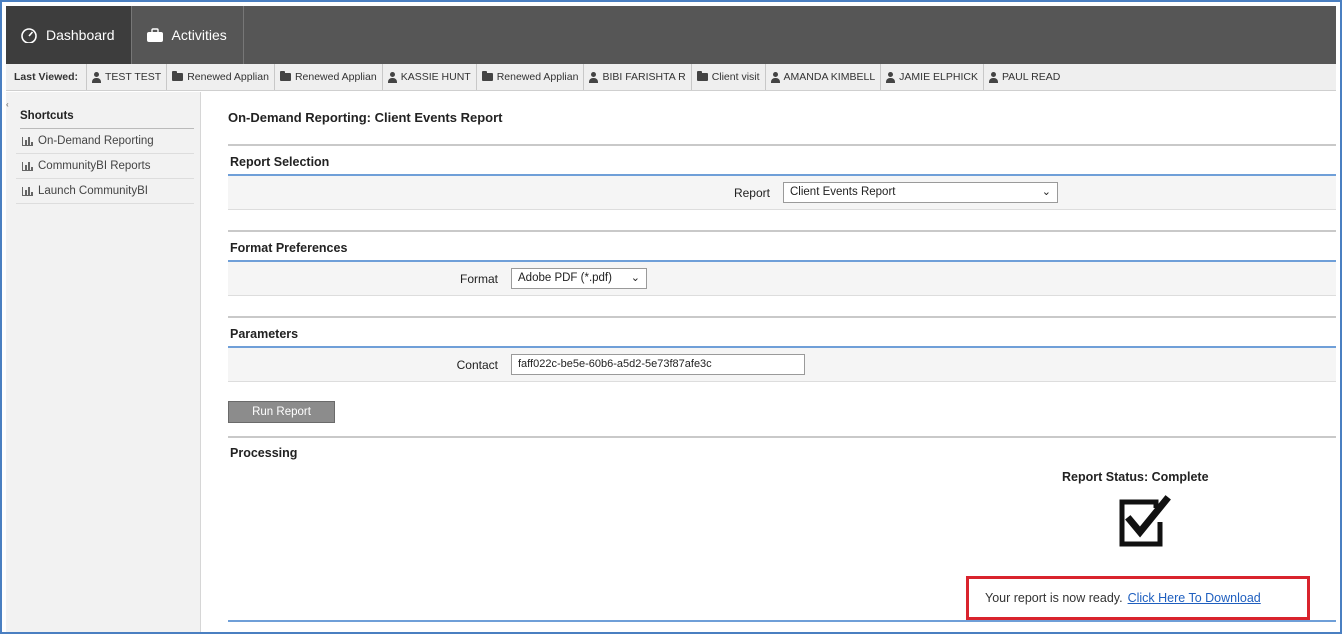 This screenshot has height=634, width=1342. I want to click on format-row: Format Adobe PDF (*.pdf) ⌄, so click(782, 279).